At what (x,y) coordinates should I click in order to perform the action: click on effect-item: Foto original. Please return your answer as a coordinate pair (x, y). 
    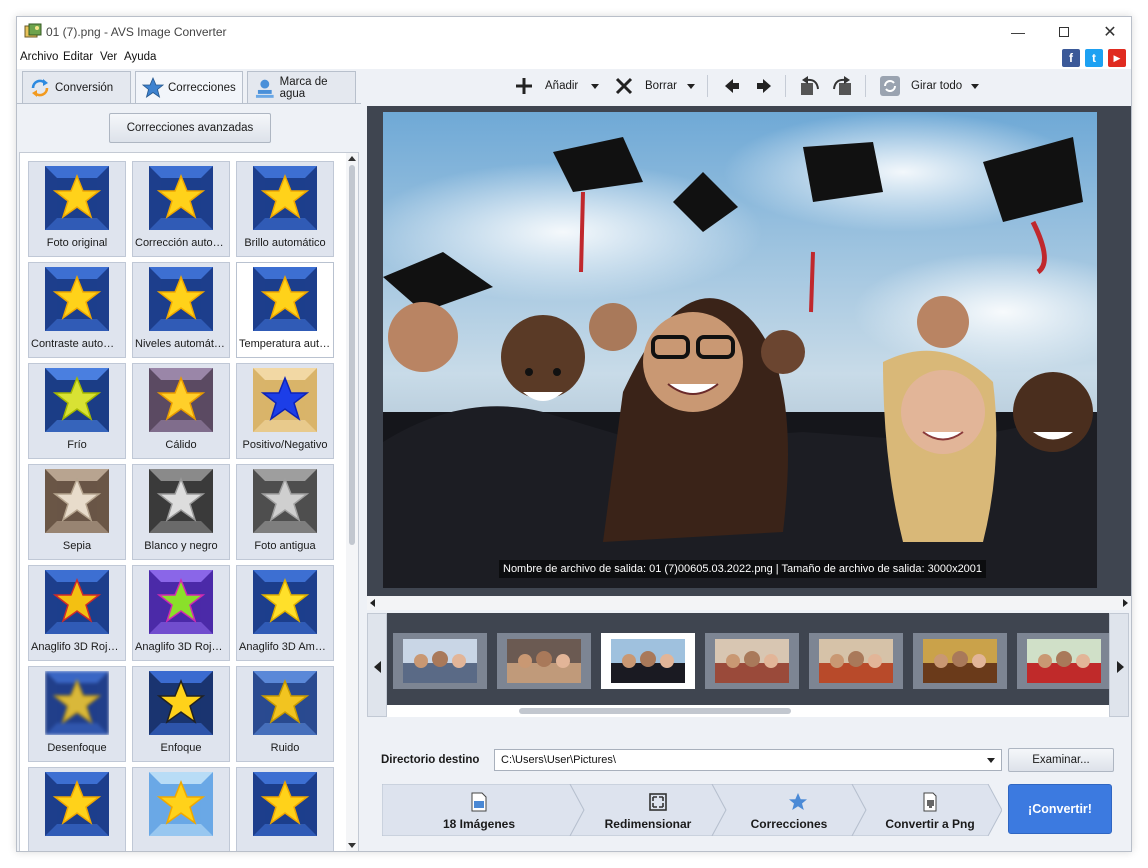
    Looking at the image, I should click on (77, 209).